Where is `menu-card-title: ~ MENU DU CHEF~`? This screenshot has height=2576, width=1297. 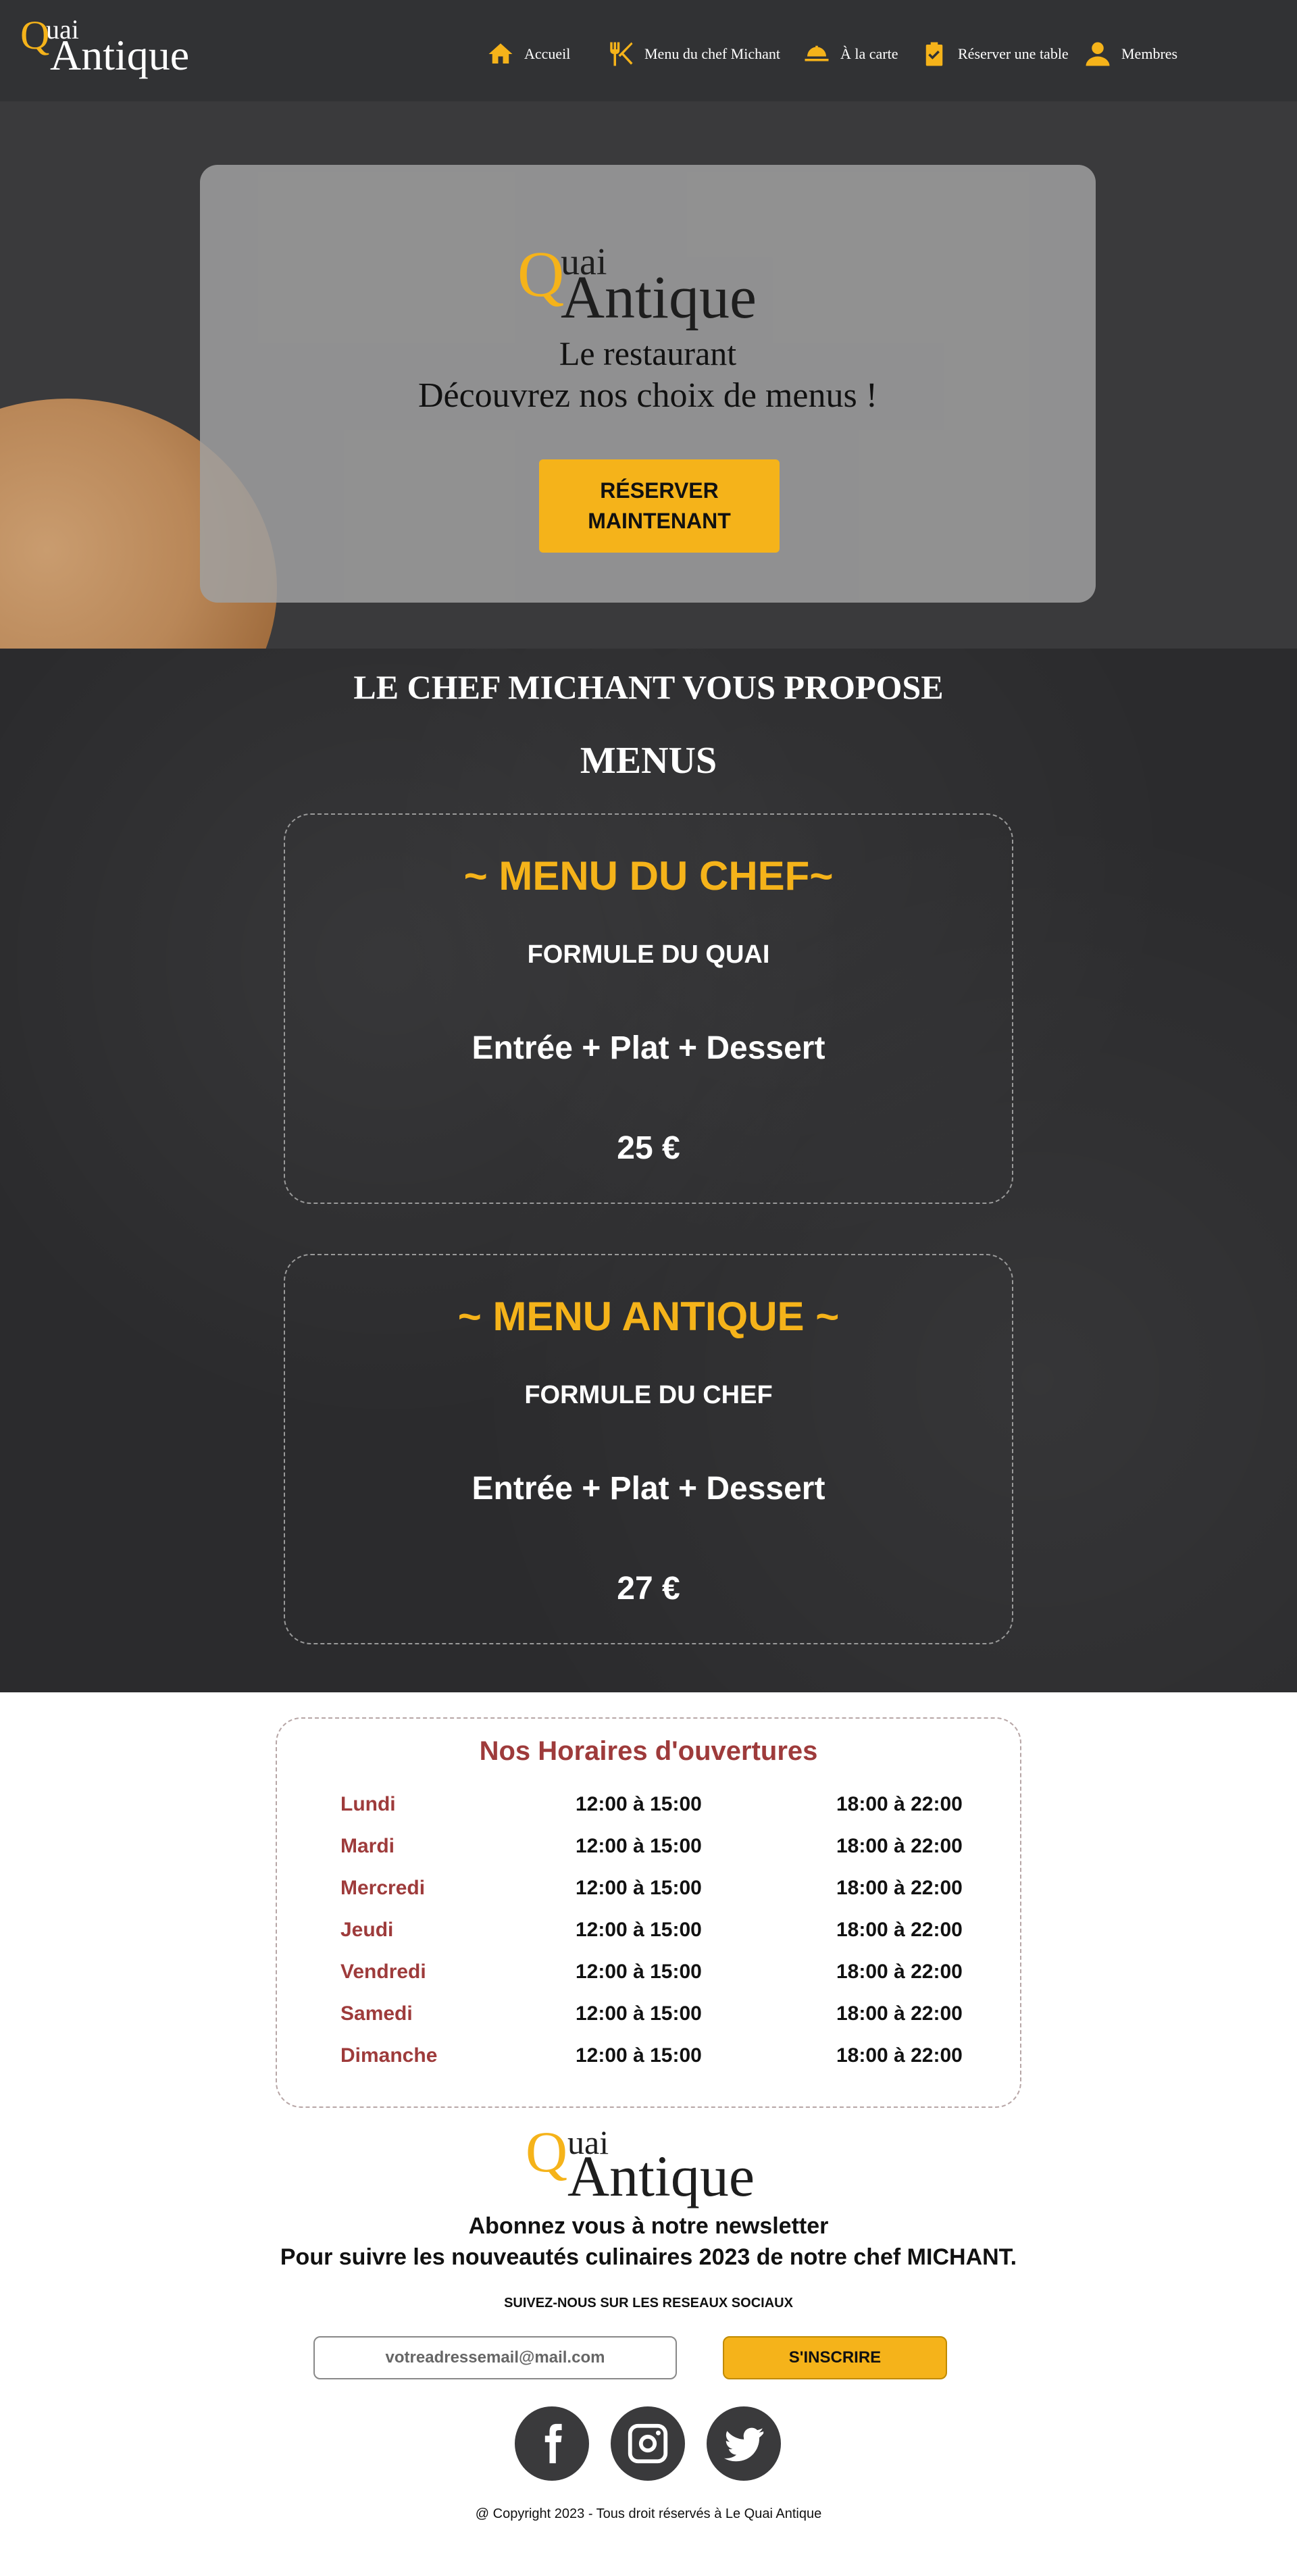
menu-card-title: ~ MENU DU CHEF~ is located at coordinates (648, 876).